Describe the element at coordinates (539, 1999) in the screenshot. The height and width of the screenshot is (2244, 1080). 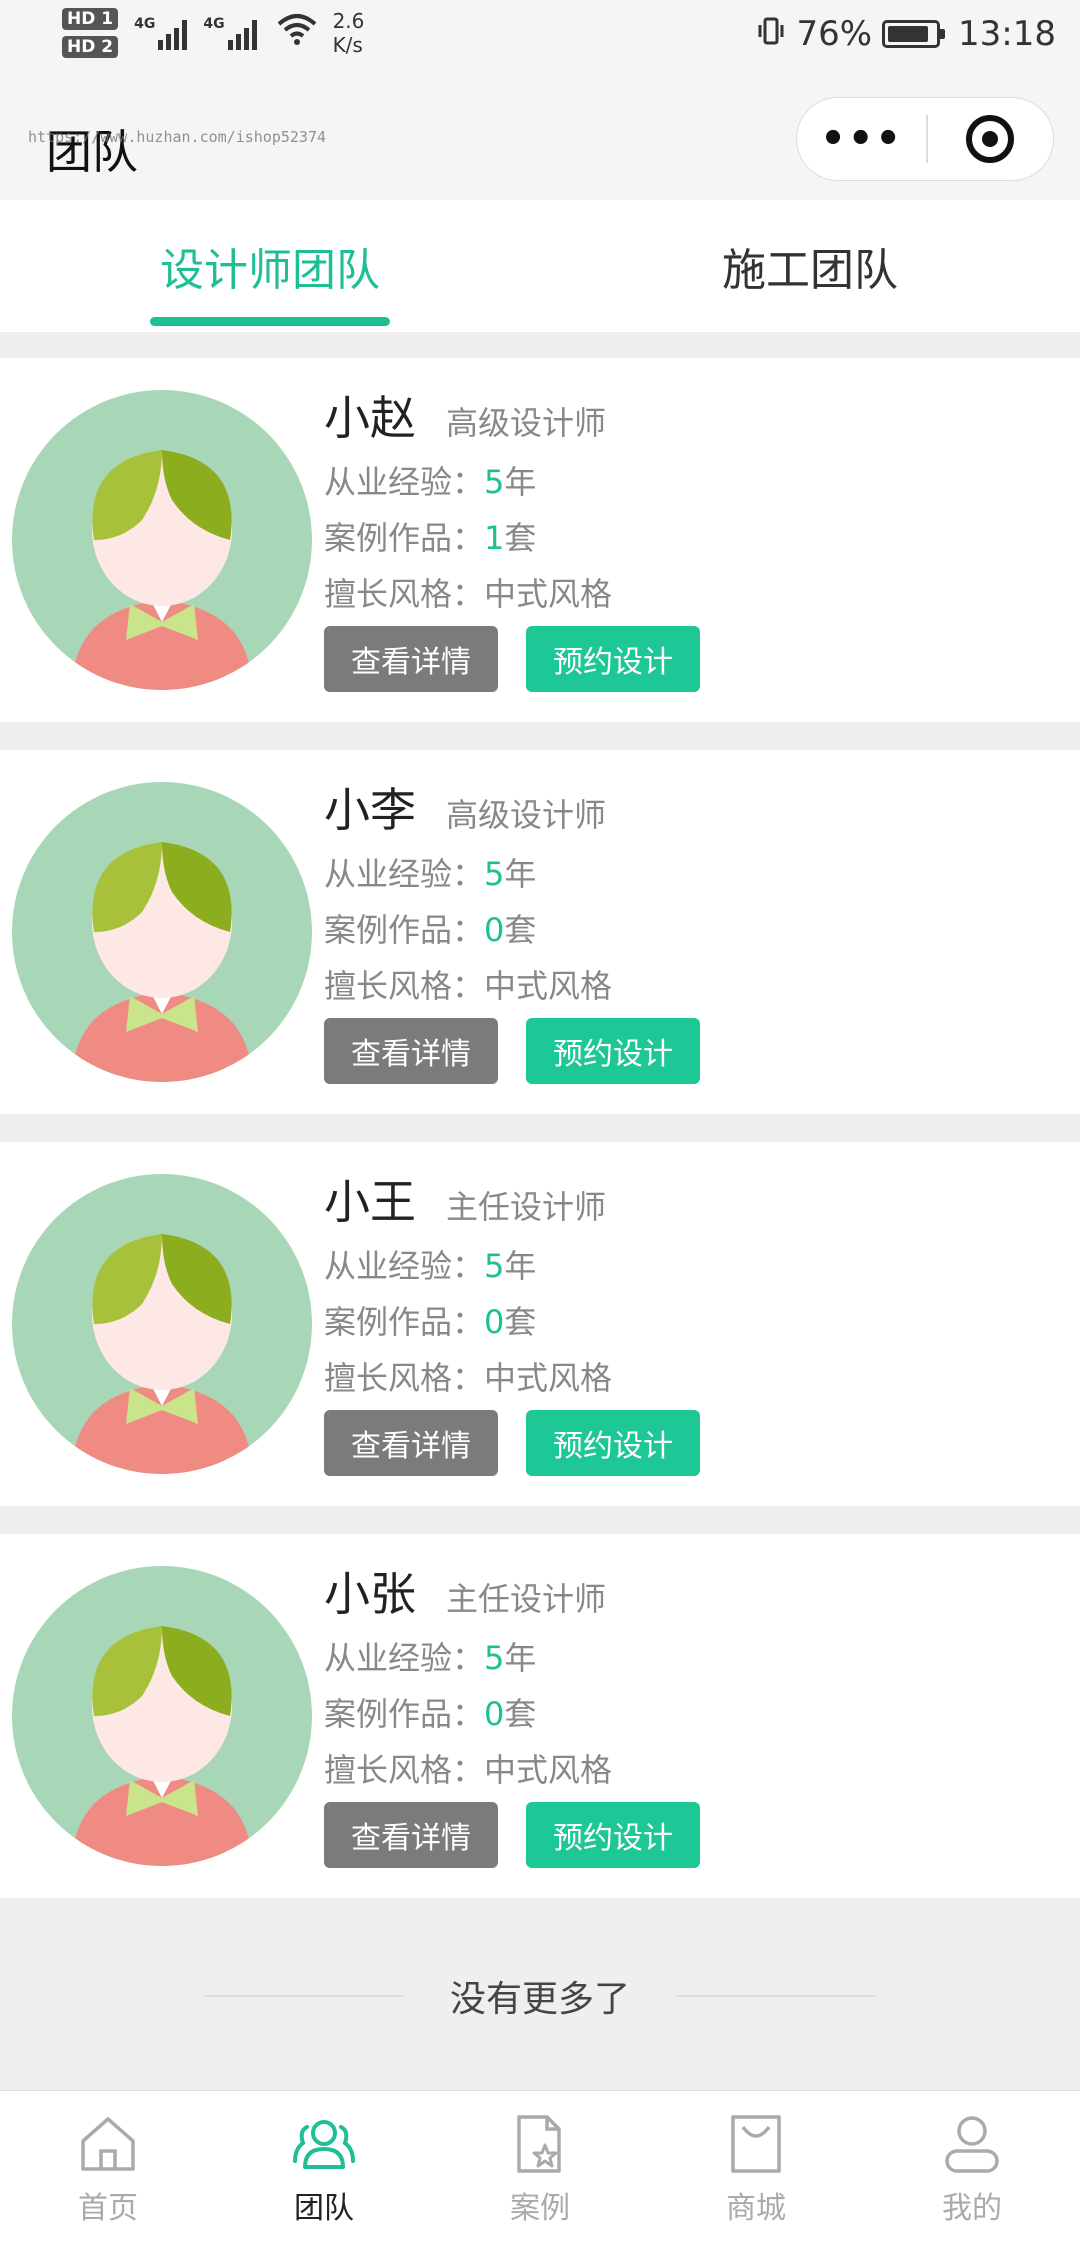
I see `no-more-text: 没有更多了` at that location.